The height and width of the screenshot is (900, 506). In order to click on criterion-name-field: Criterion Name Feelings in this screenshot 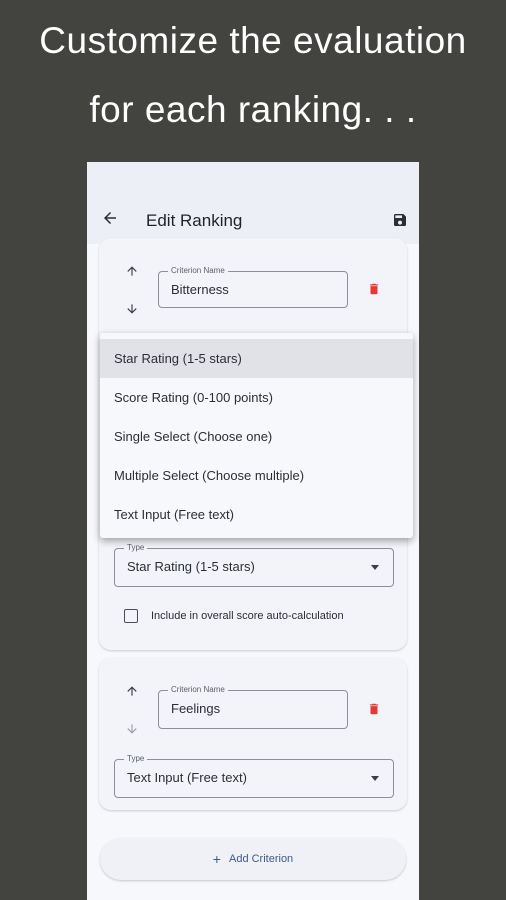, I will do `click(253, 707)`.